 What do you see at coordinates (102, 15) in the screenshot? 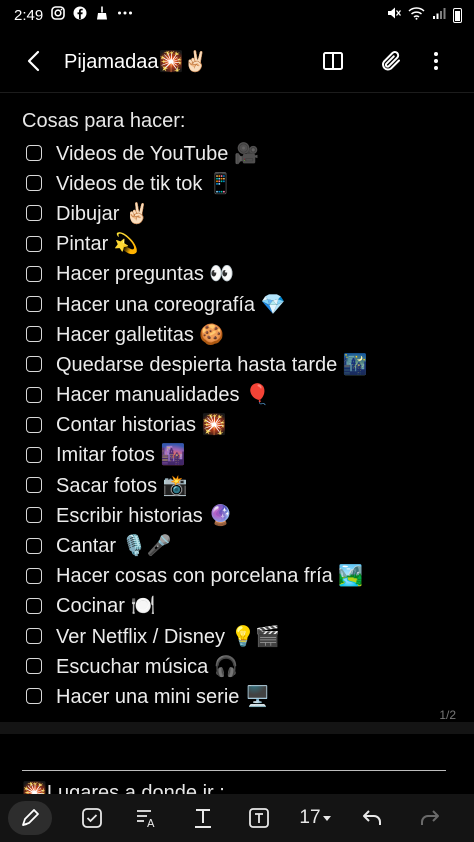
I see `broom-icon` at bounding box center [102, 15].